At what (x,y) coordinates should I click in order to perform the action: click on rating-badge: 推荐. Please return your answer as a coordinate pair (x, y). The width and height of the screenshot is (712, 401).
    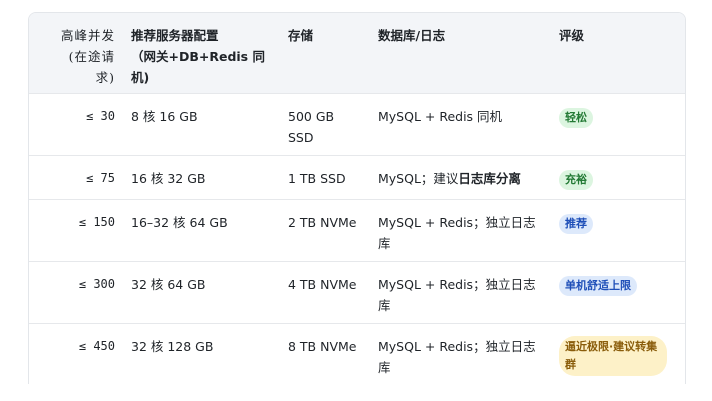
    Looking at the image, I should click on (576, 223).